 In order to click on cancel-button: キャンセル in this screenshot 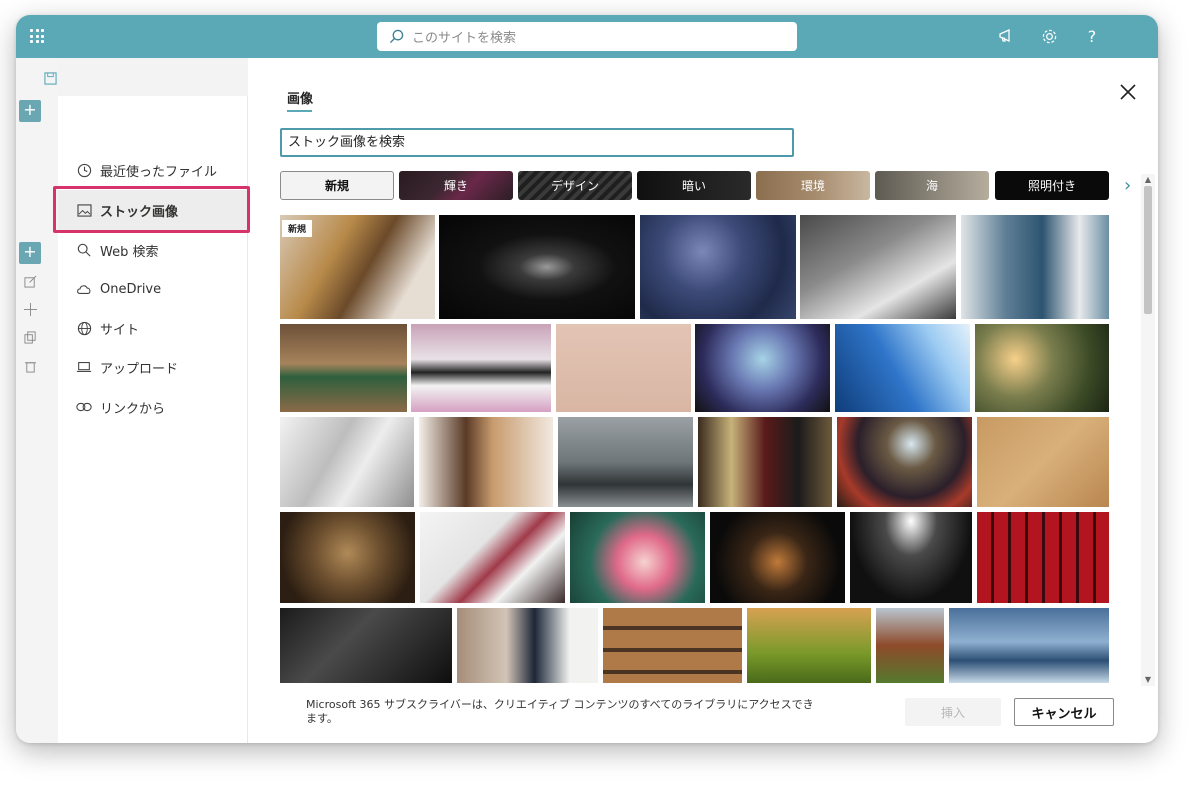, I will do `click(1064, 712)`.